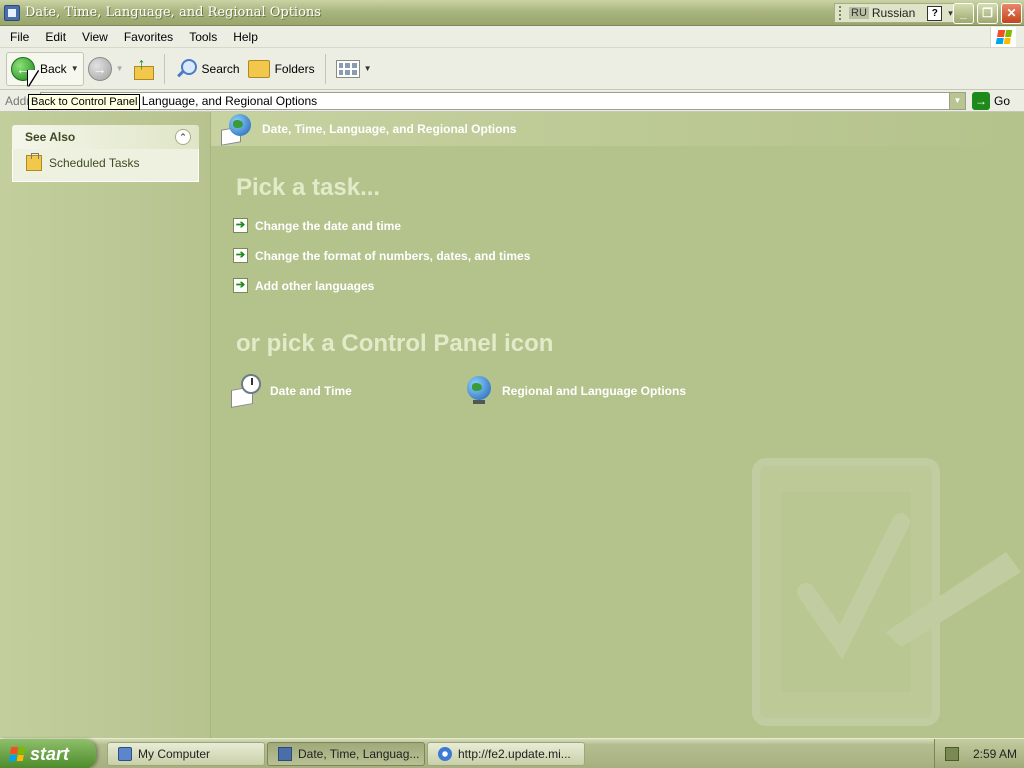 The image size is (1024, 768). I want to click on search-label: Search, so click(220, 68).